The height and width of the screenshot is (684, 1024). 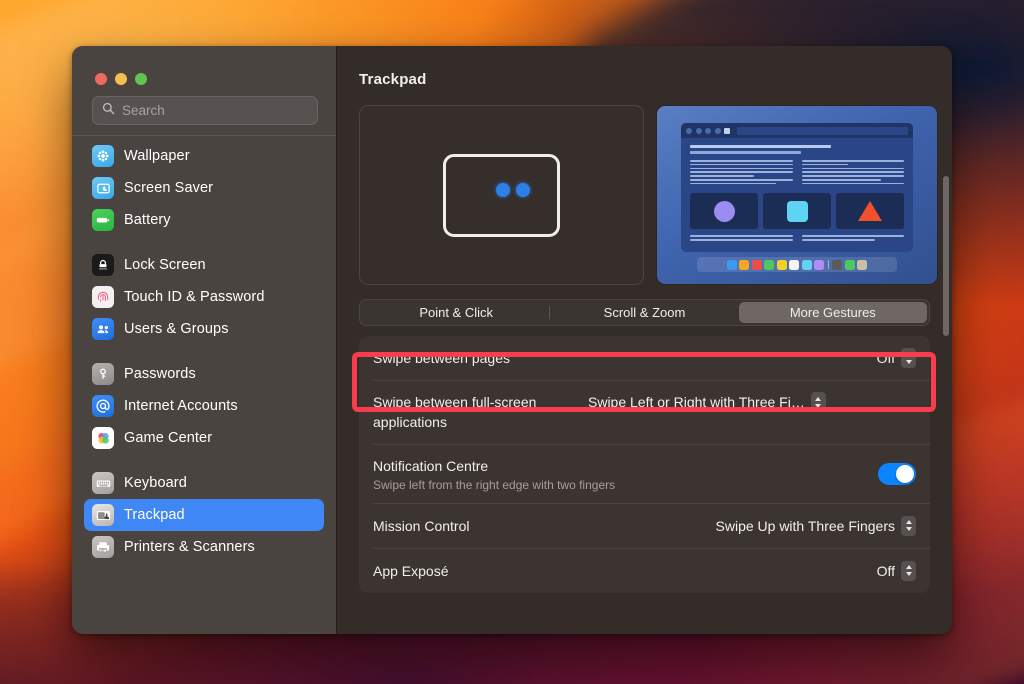 I want to click on setting-label: Swipe between pages, so click(x=441, y=357).